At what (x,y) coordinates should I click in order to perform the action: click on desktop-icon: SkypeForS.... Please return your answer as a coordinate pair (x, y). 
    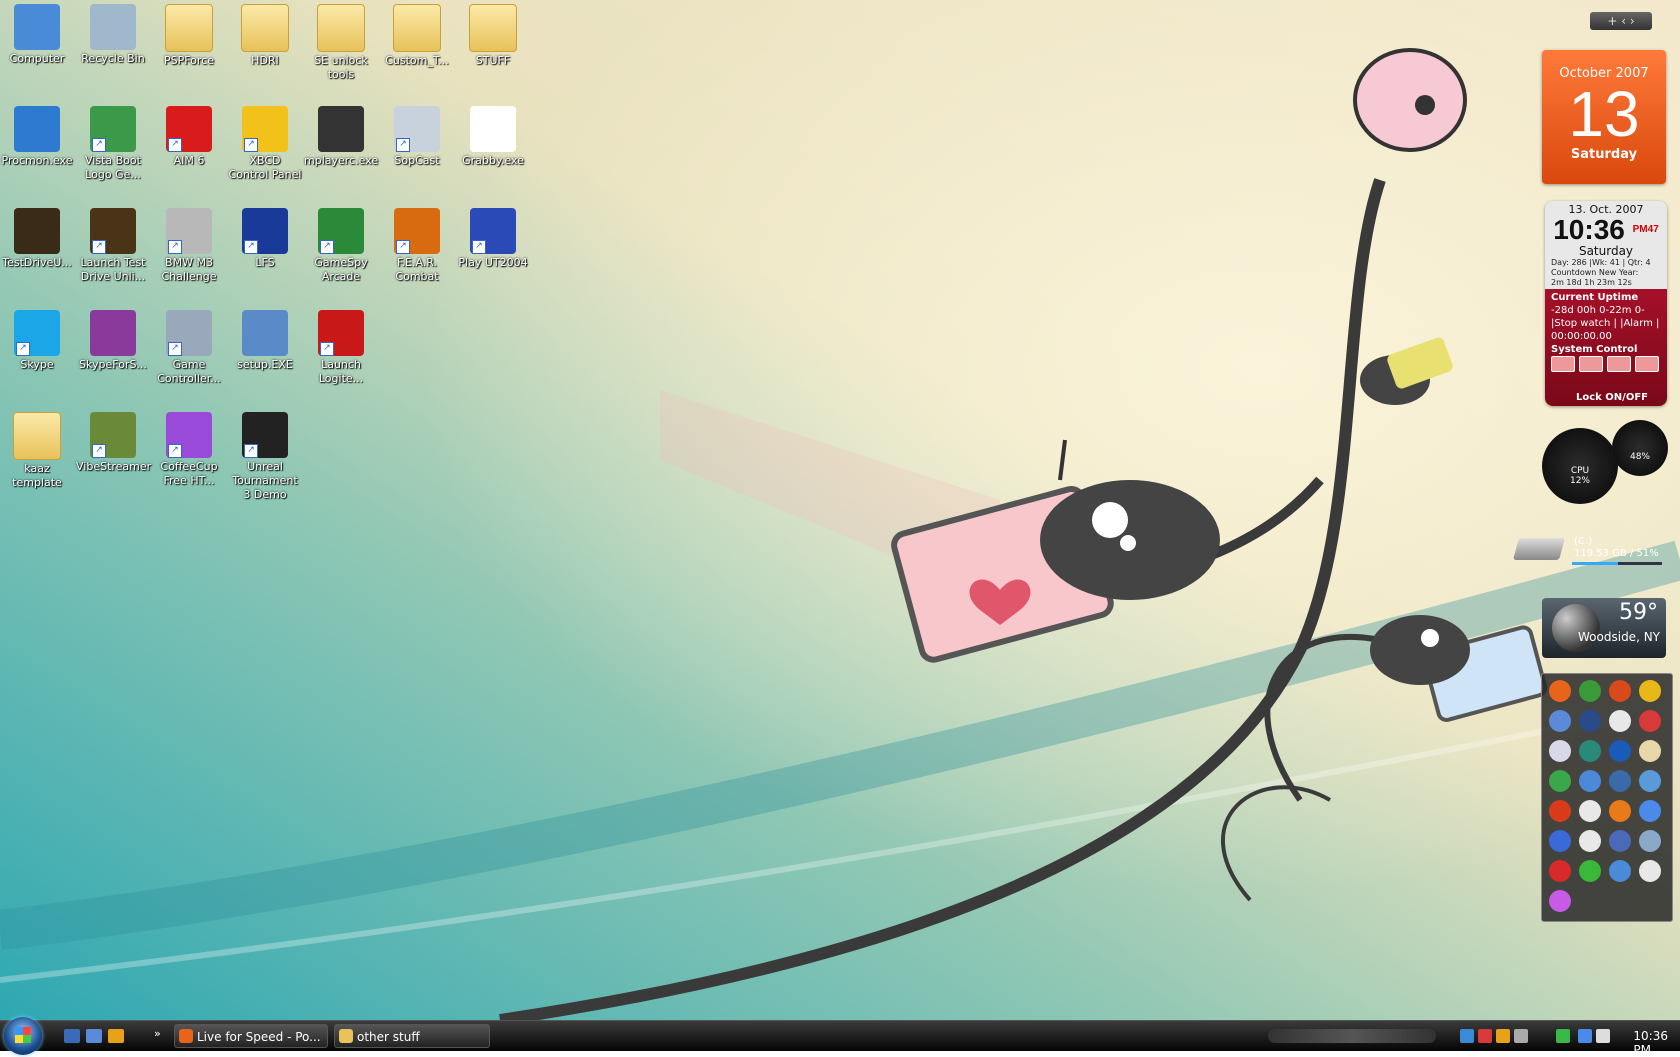
    Looking at the image, I should click on (113, 339).